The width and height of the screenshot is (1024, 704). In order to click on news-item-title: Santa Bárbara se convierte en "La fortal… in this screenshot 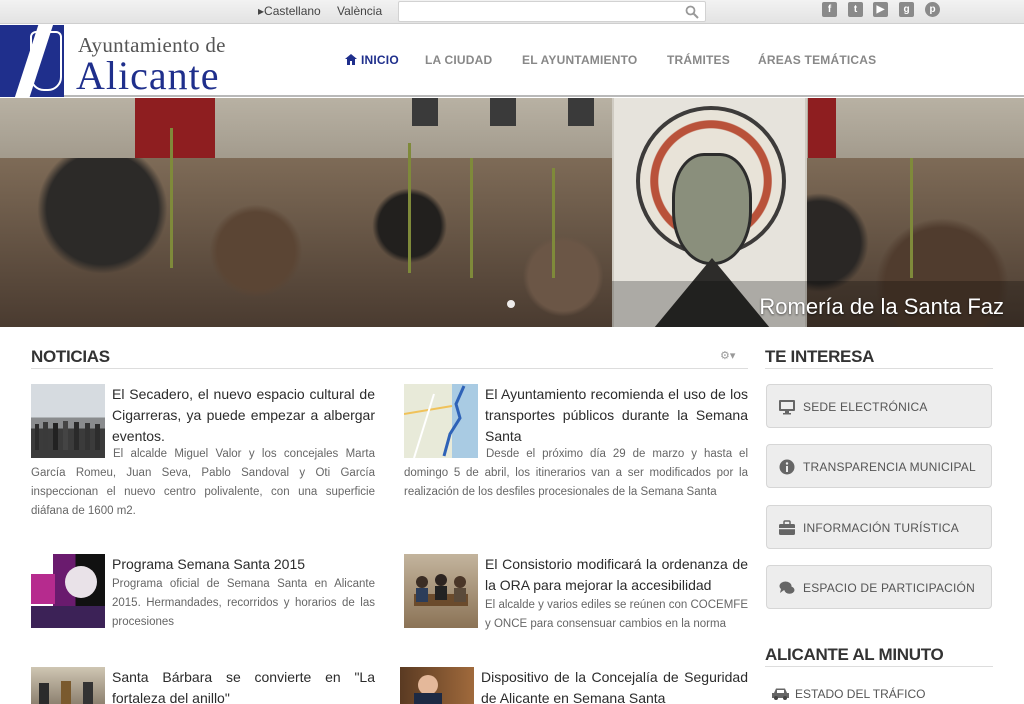, I will do `click(243, 685)`.